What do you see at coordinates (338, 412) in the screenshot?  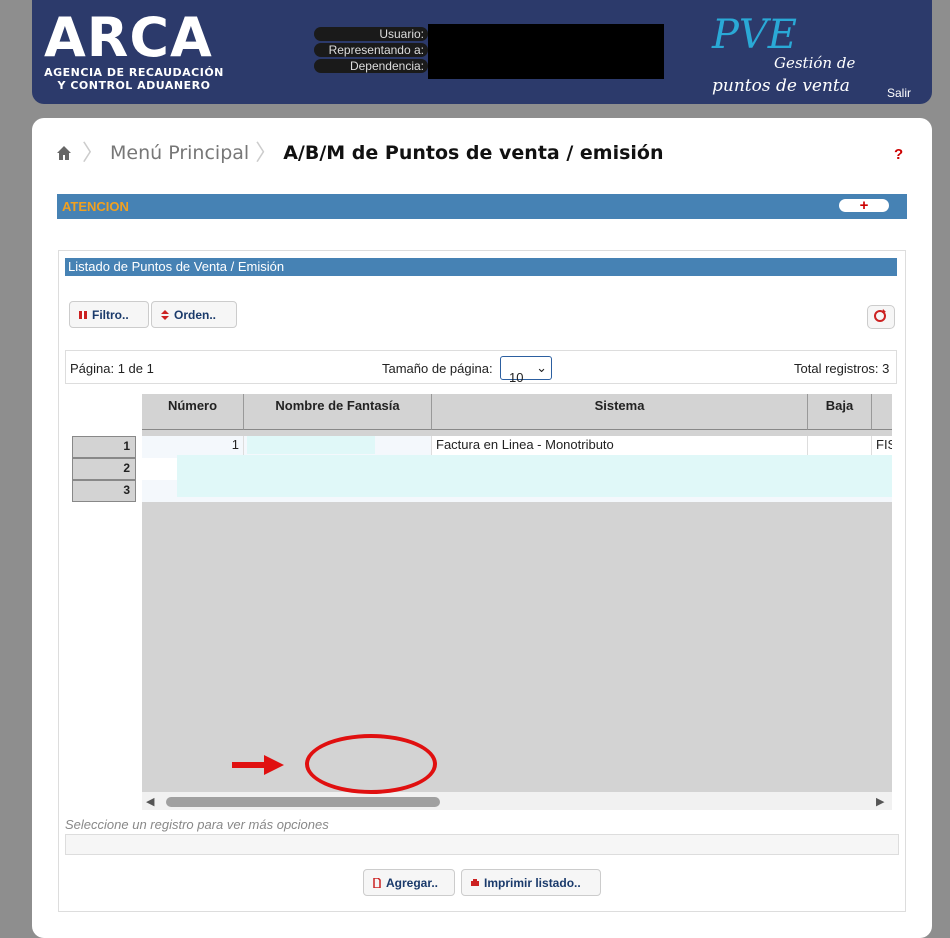 I see `column-header-nombre: Nombre de Fantasía` at bounding box center [338, 412].